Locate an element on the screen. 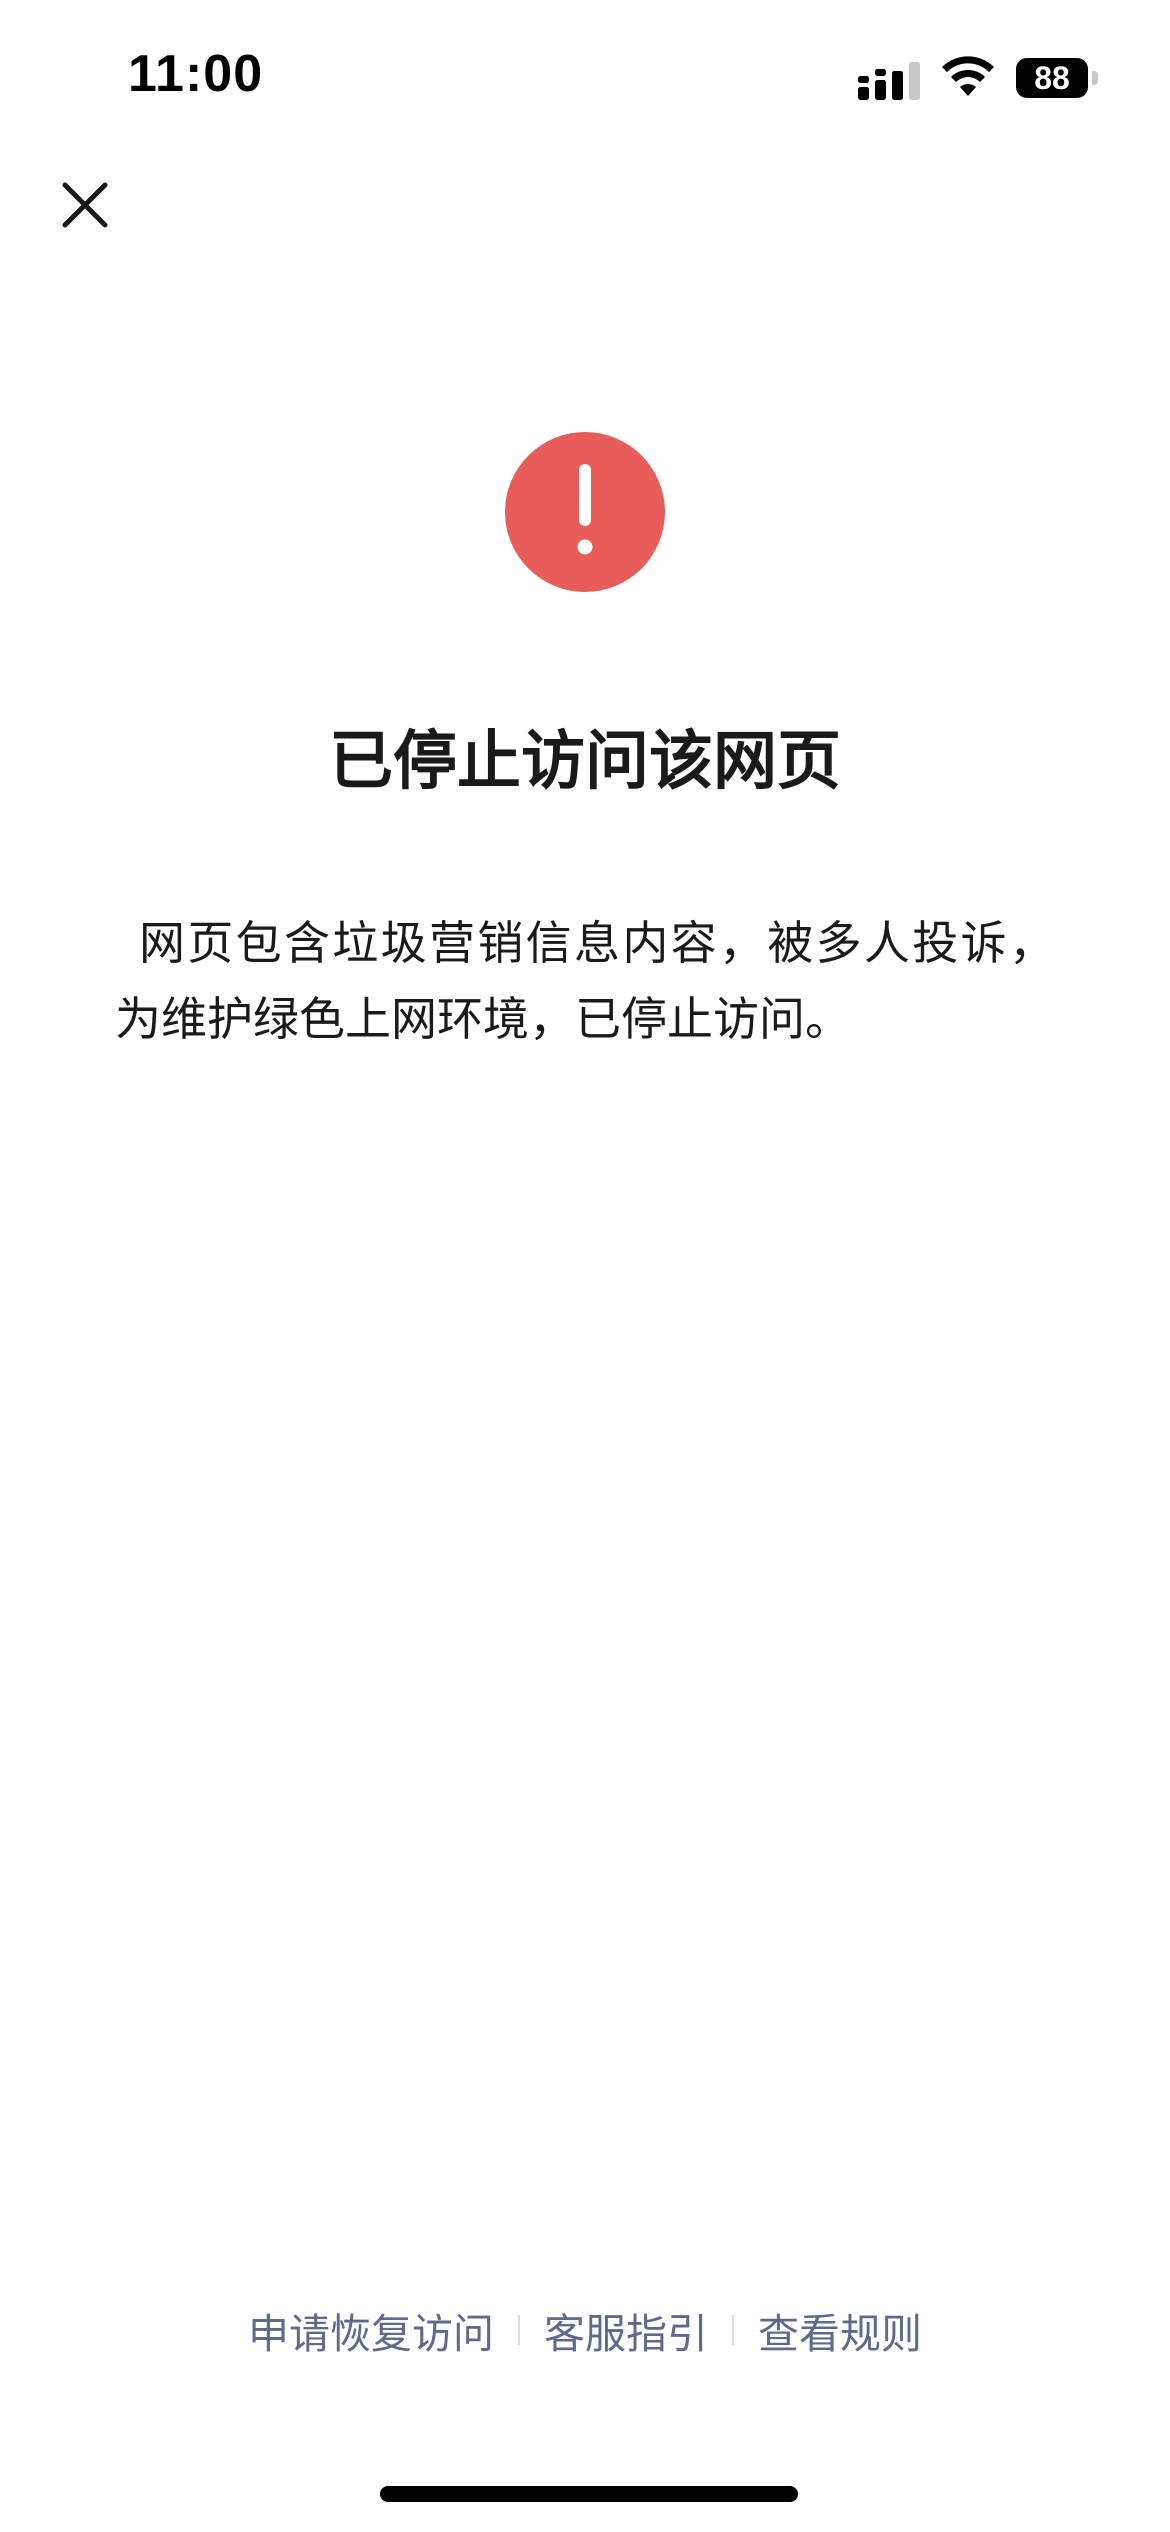 The image size is (1170, 2532). status-time: 11:00 is located at coordinates (196, 74).